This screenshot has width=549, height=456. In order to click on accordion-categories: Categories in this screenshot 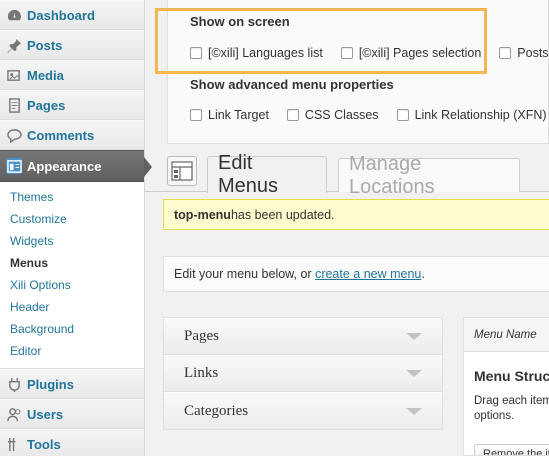, I will do `click(303, 410)`.